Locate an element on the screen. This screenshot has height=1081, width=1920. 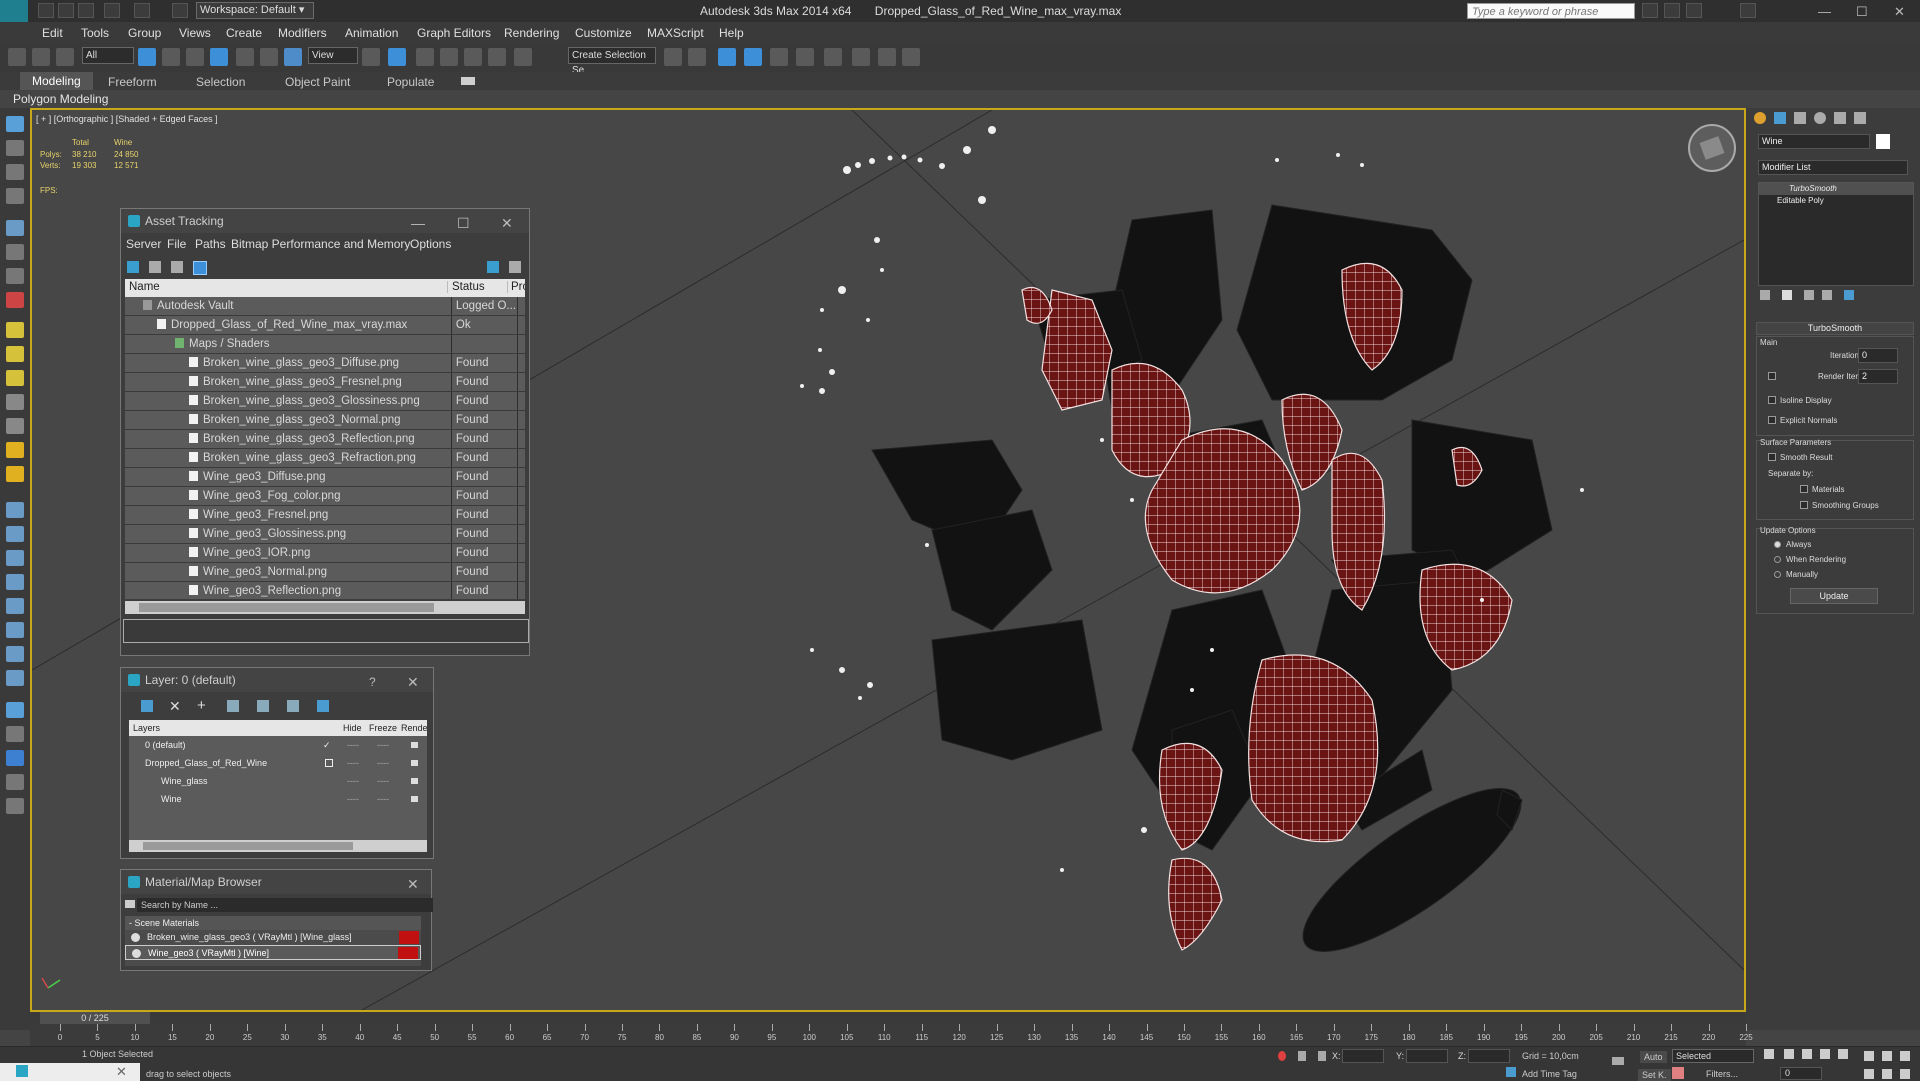
helper-icon is located at coordinates (15, 252).